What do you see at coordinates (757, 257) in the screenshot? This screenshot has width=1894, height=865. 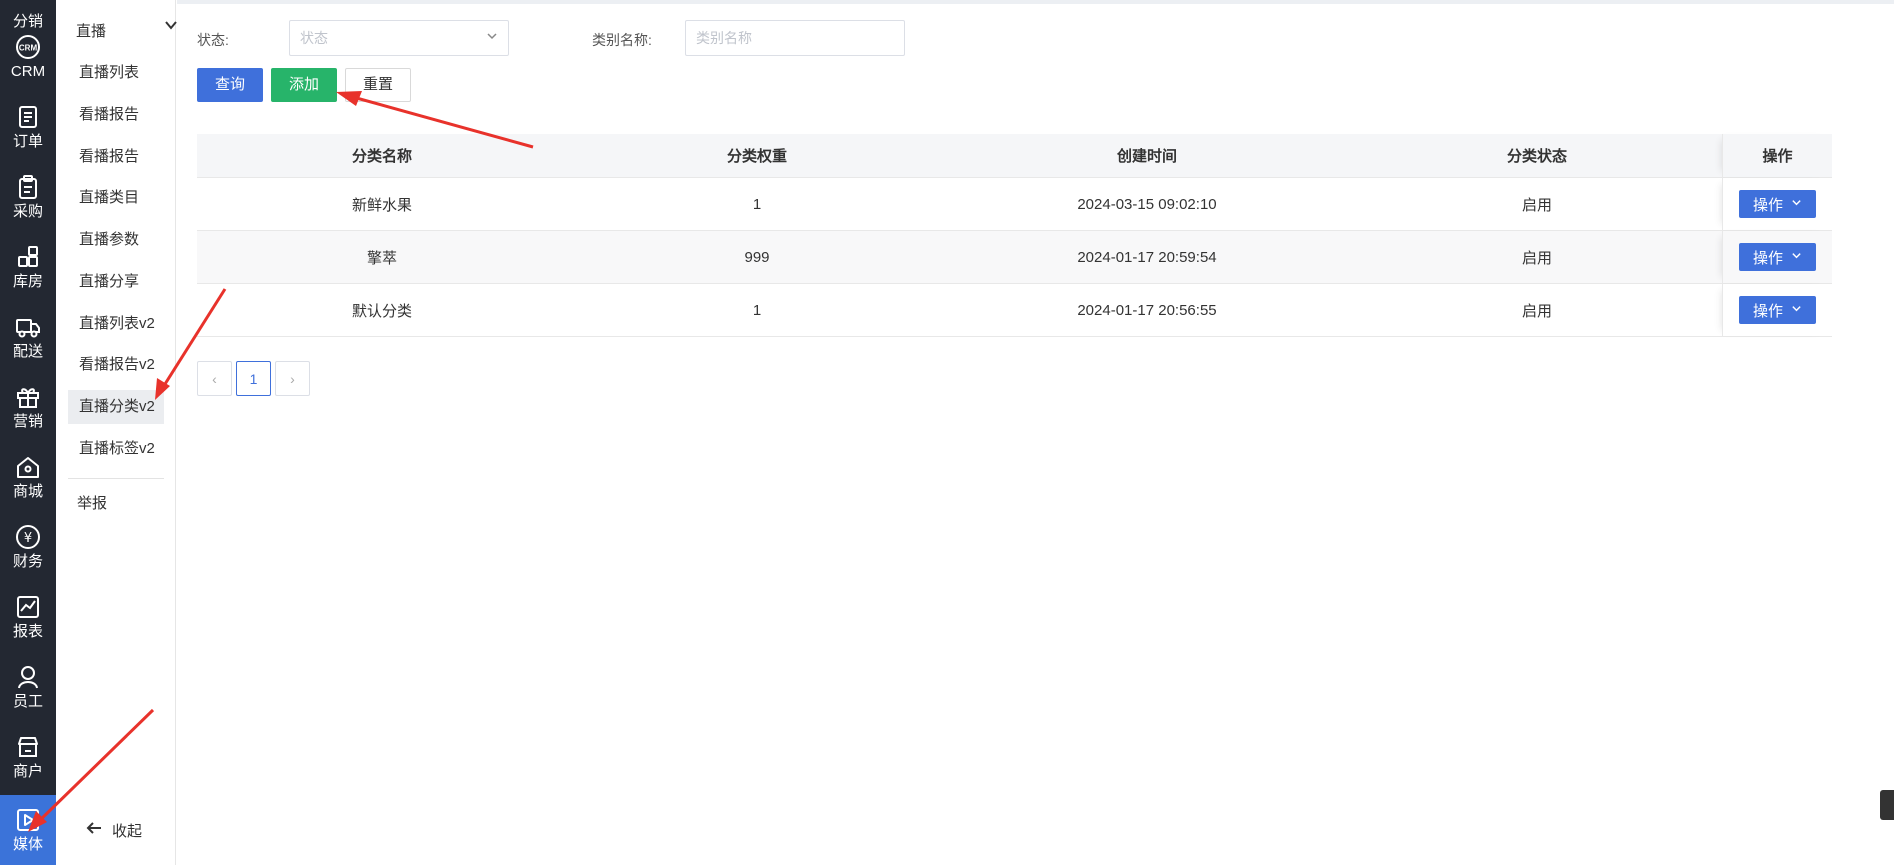 I see `cell-weight: 999` at bounding box center [757, 257].